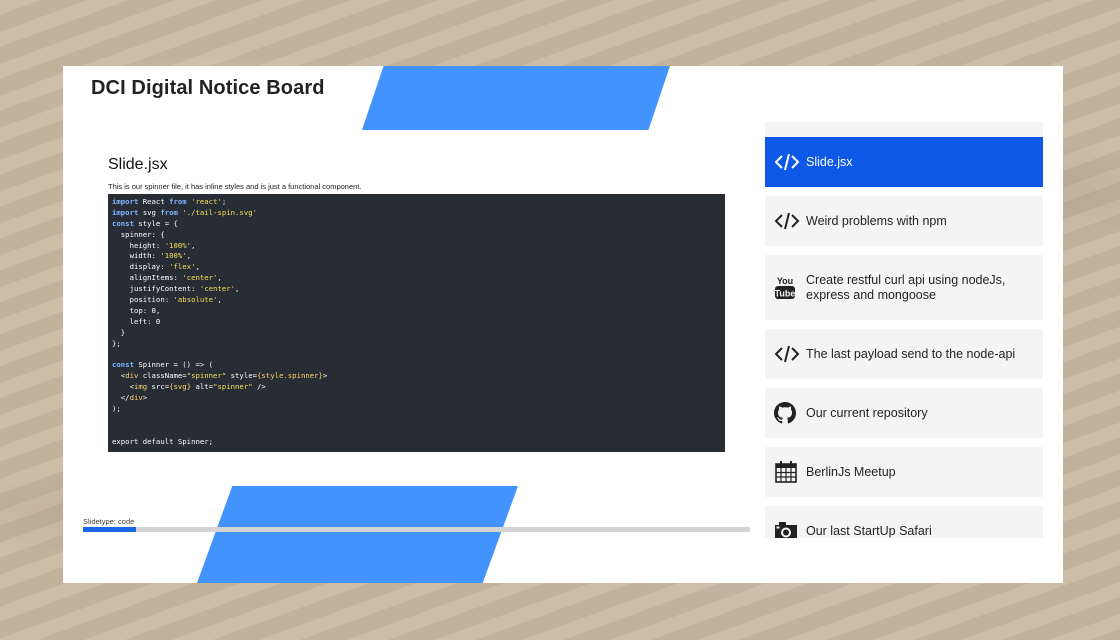  Describe the element at coordinates (158, 387) in the screenshot. I see `code-token: src=` at that location.